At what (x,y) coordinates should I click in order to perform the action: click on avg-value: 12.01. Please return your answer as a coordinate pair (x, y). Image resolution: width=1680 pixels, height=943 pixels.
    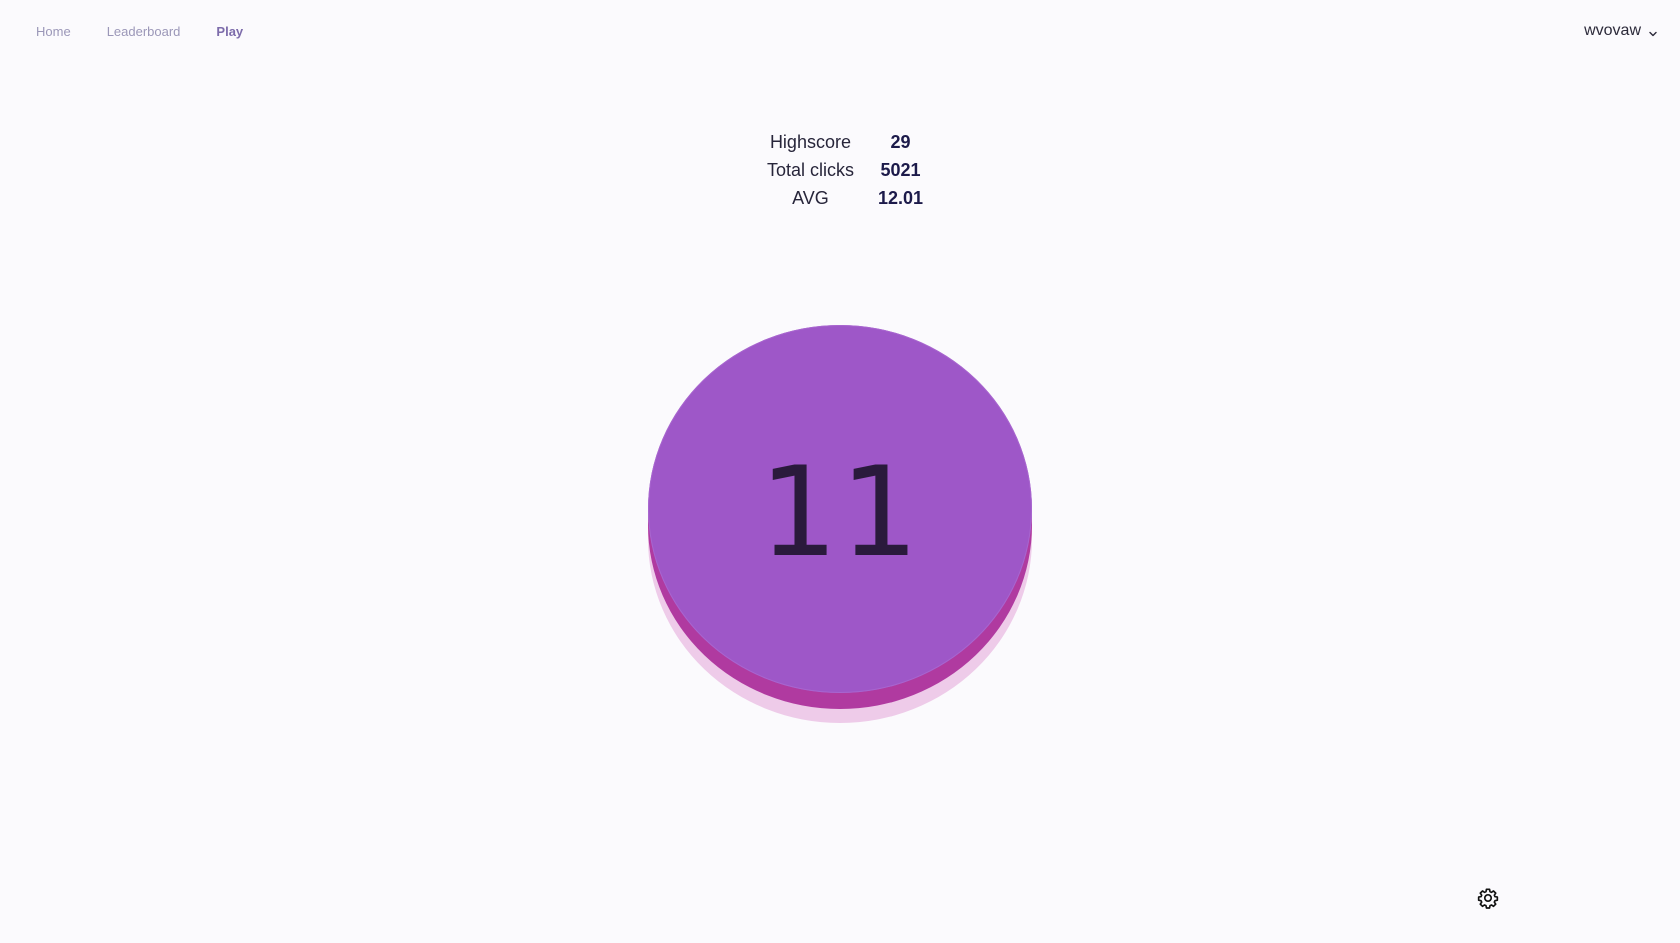
    Looking at the image, I should click on (900, 198).